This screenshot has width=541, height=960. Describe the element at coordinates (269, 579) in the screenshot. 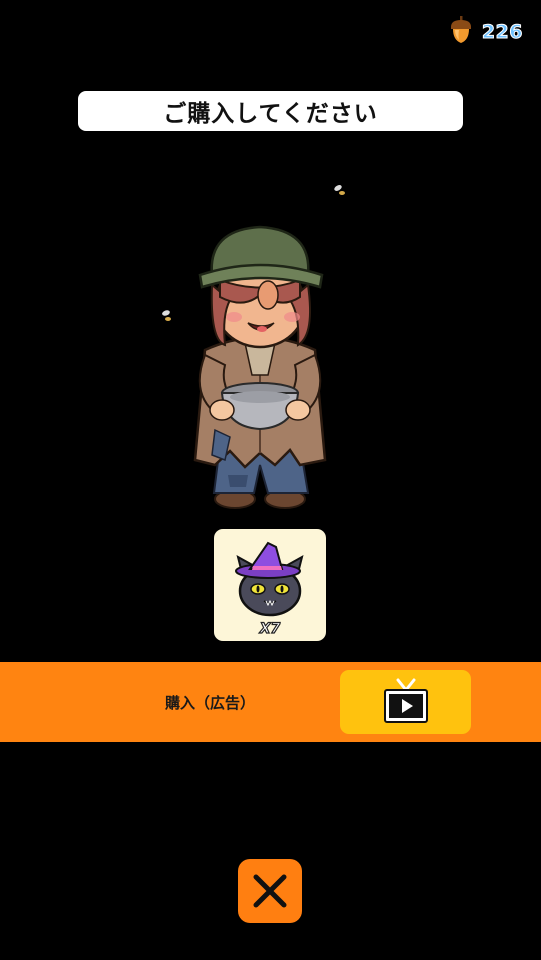

I see `witch-cat-icon` at that location.